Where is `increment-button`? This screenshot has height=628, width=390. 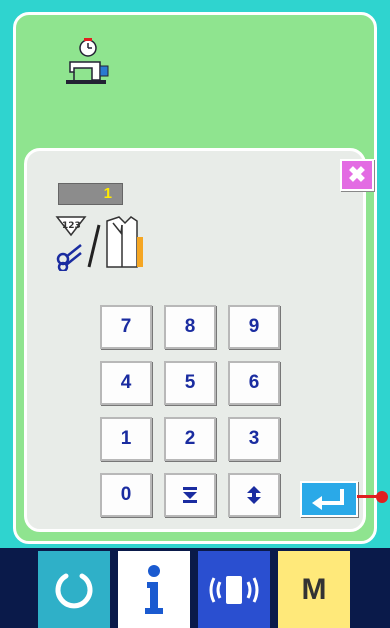
increment-button is located at coordinates (254, 495).